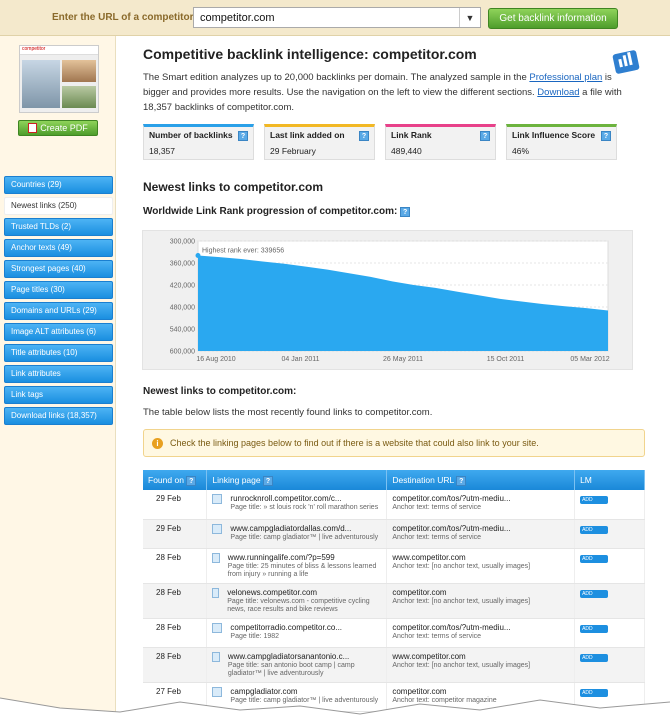  Describe the element at coordinates (58, 374) in the screenshot. I see `sidebar-item: Link attributes` at that location.